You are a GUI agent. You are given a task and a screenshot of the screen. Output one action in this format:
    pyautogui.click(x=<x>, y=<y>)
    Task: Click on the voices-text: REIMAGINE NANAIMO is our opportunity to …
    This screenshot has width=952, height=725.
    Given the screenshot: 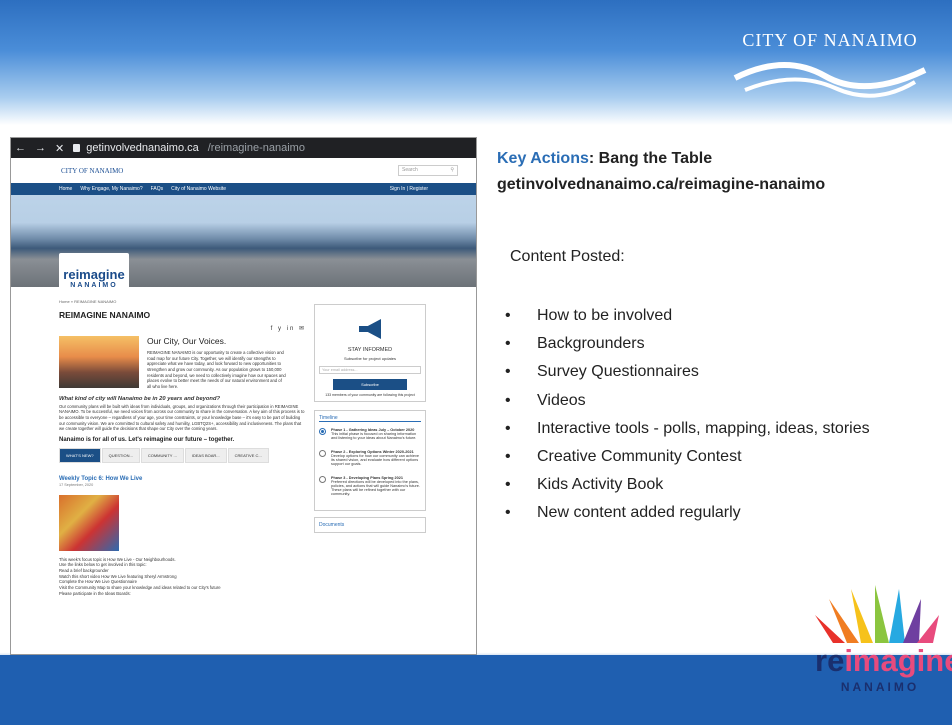 What is the action you would take?
    pyautogui.click(x=216, y=370)
    